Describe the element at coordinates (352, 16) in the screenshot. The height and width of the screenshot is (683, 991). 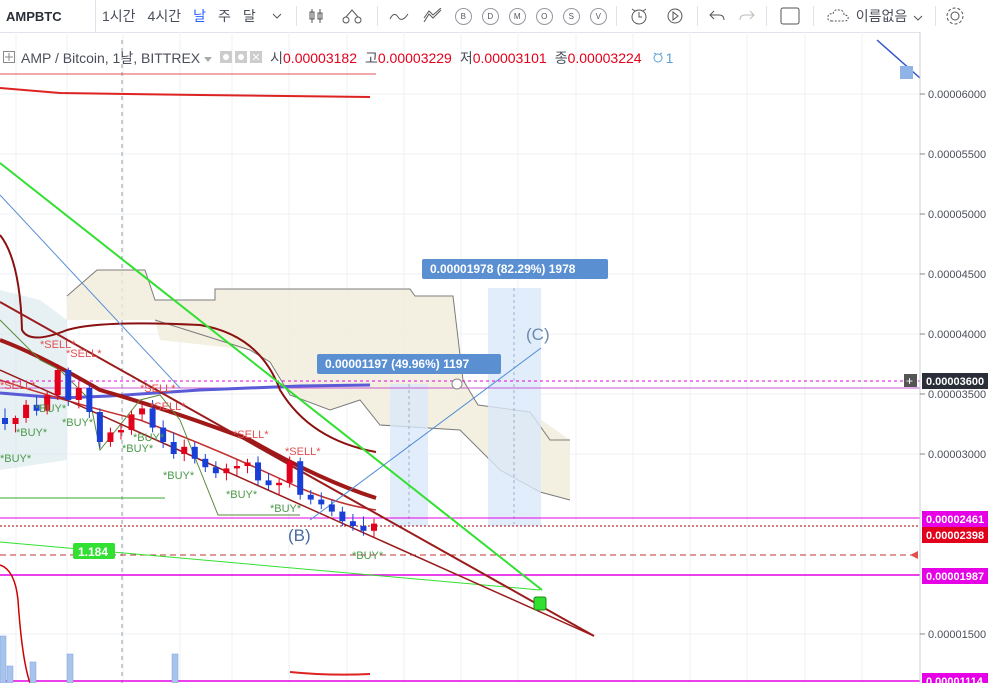
I see `compare-icon` at that location.